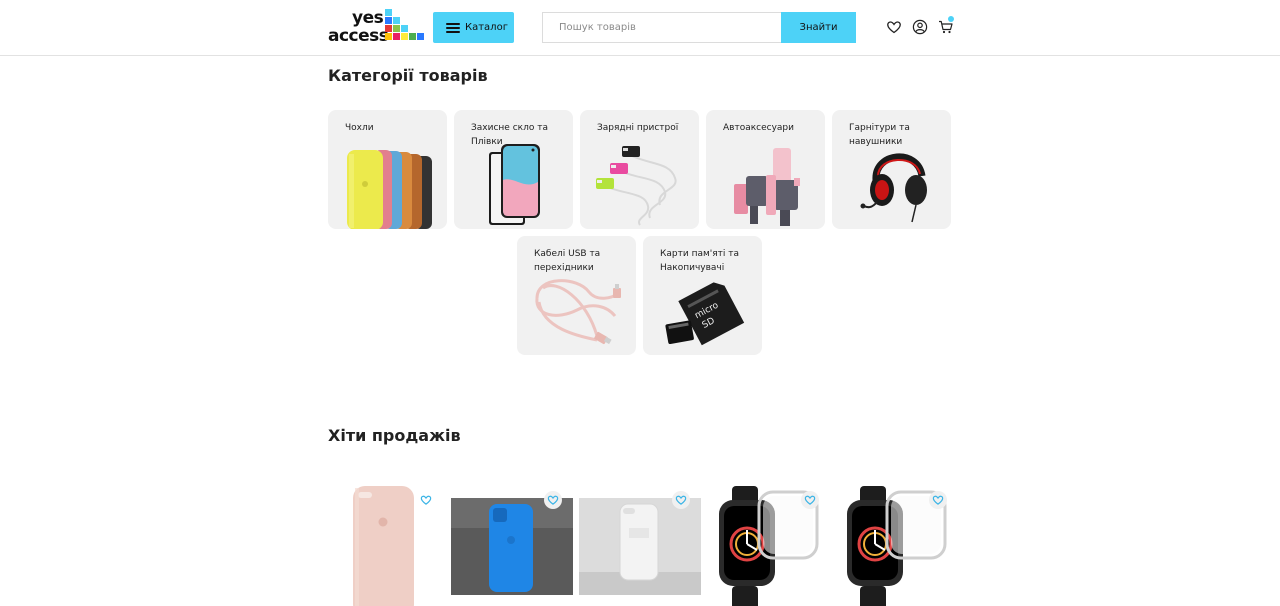  I want to click on category-memory-cards: Карти пам'яті та Накопичувачі micro SD, so click(702, 295).